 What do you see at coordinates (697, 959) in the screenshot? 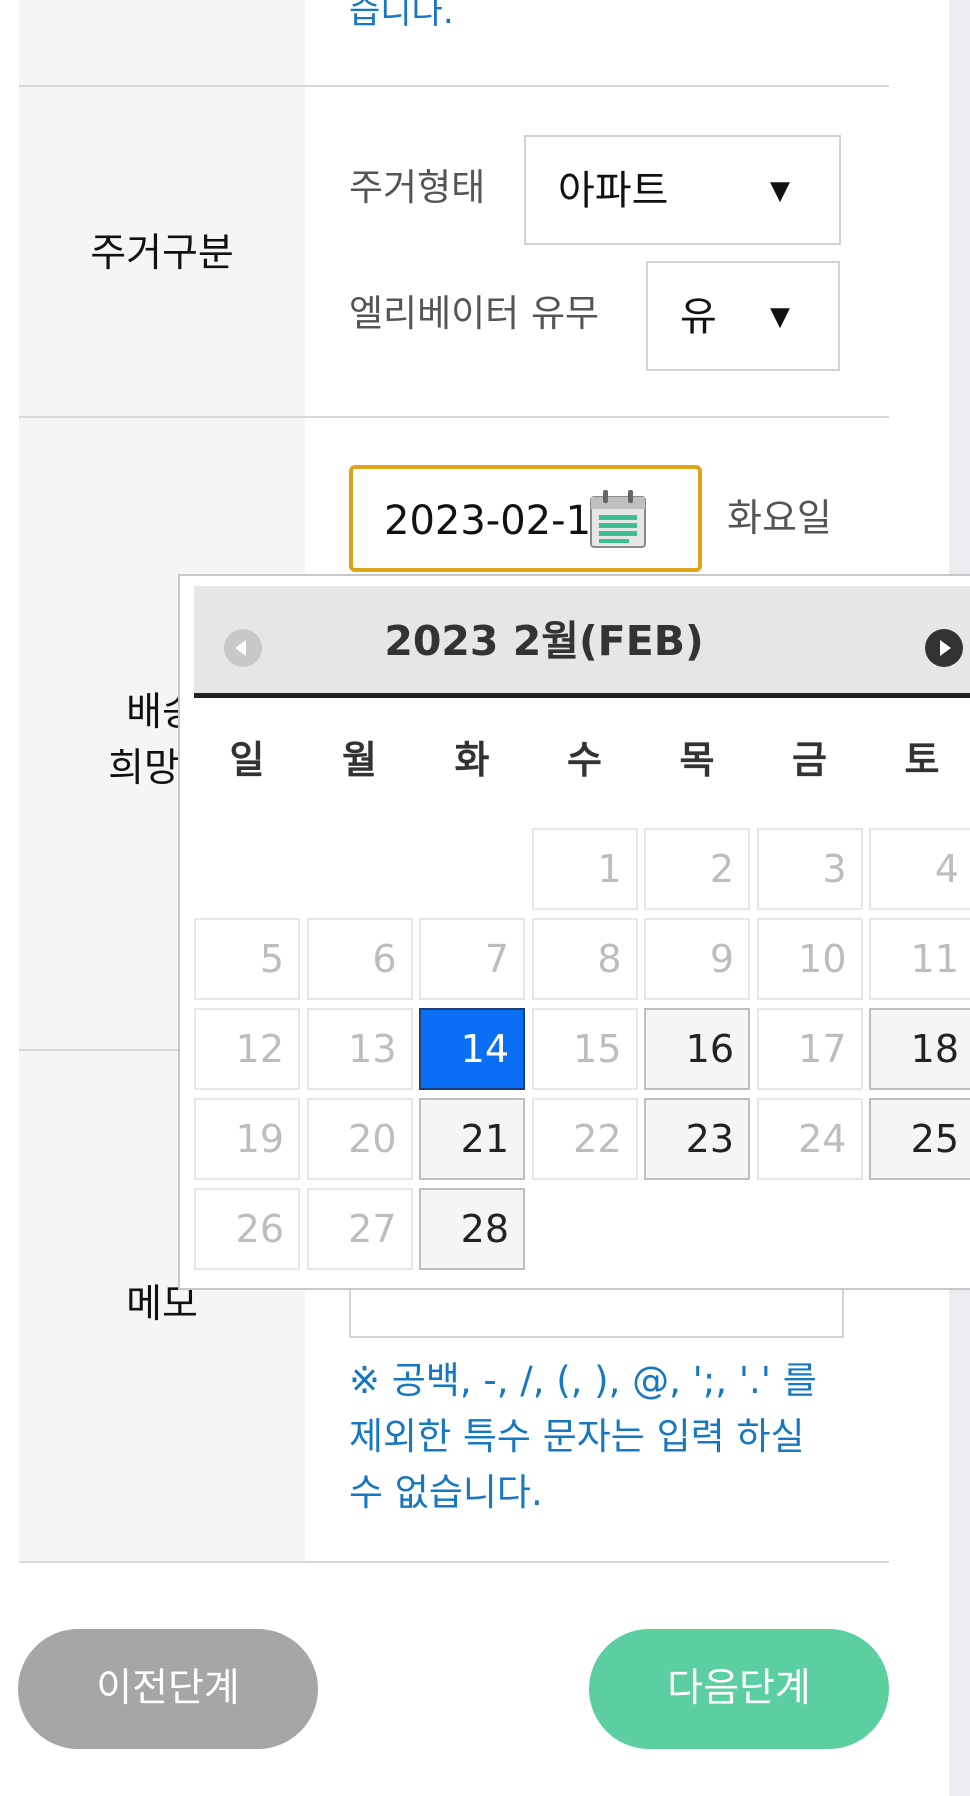
I see `calendar-day: 9` at bounding box center [697, 959].